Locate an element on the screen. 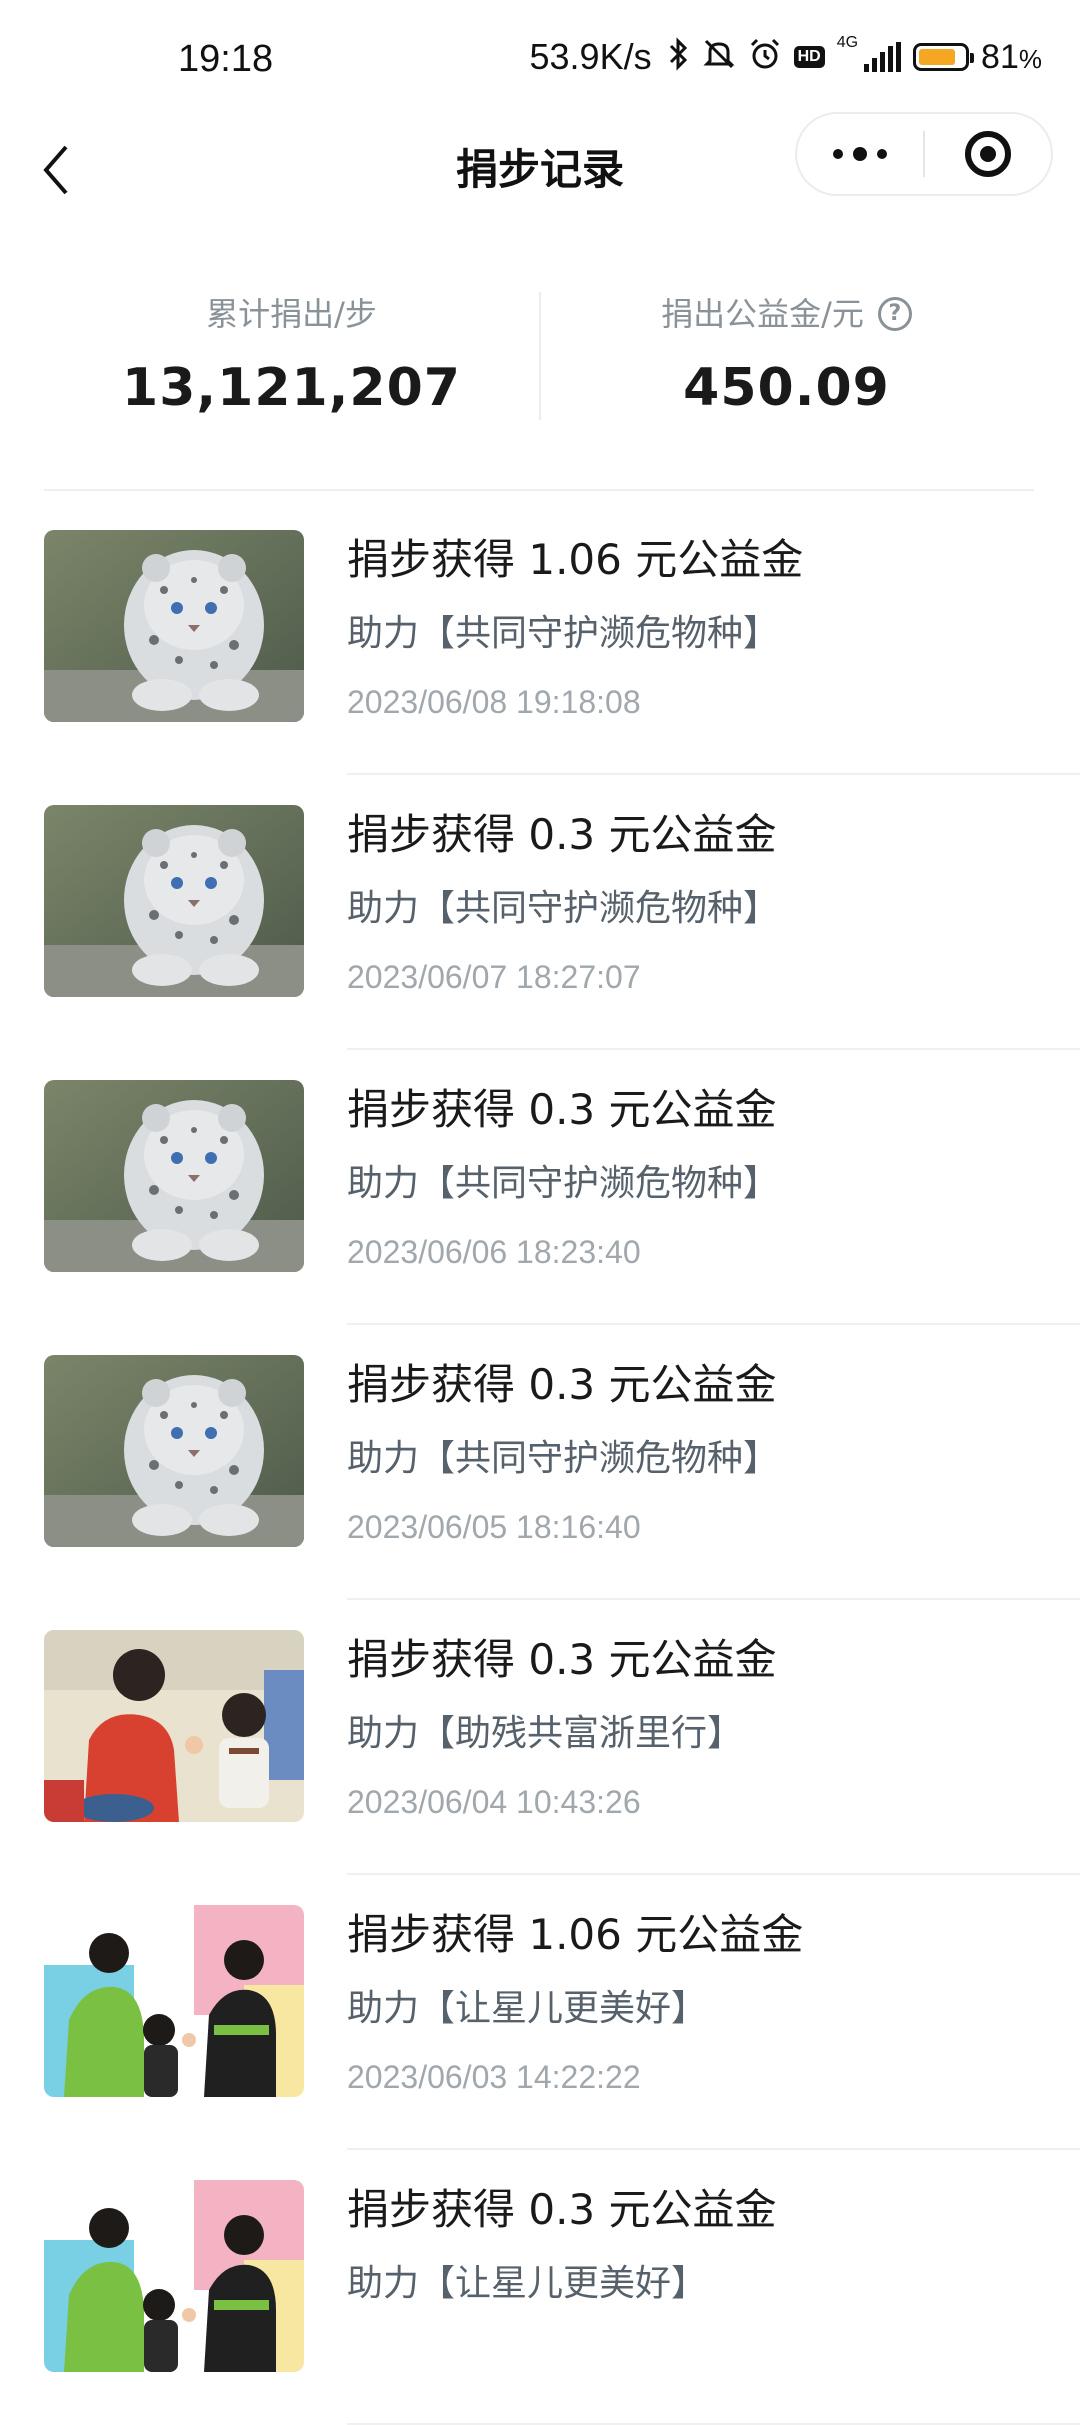  more-icon is located at coordinates (860, 154).